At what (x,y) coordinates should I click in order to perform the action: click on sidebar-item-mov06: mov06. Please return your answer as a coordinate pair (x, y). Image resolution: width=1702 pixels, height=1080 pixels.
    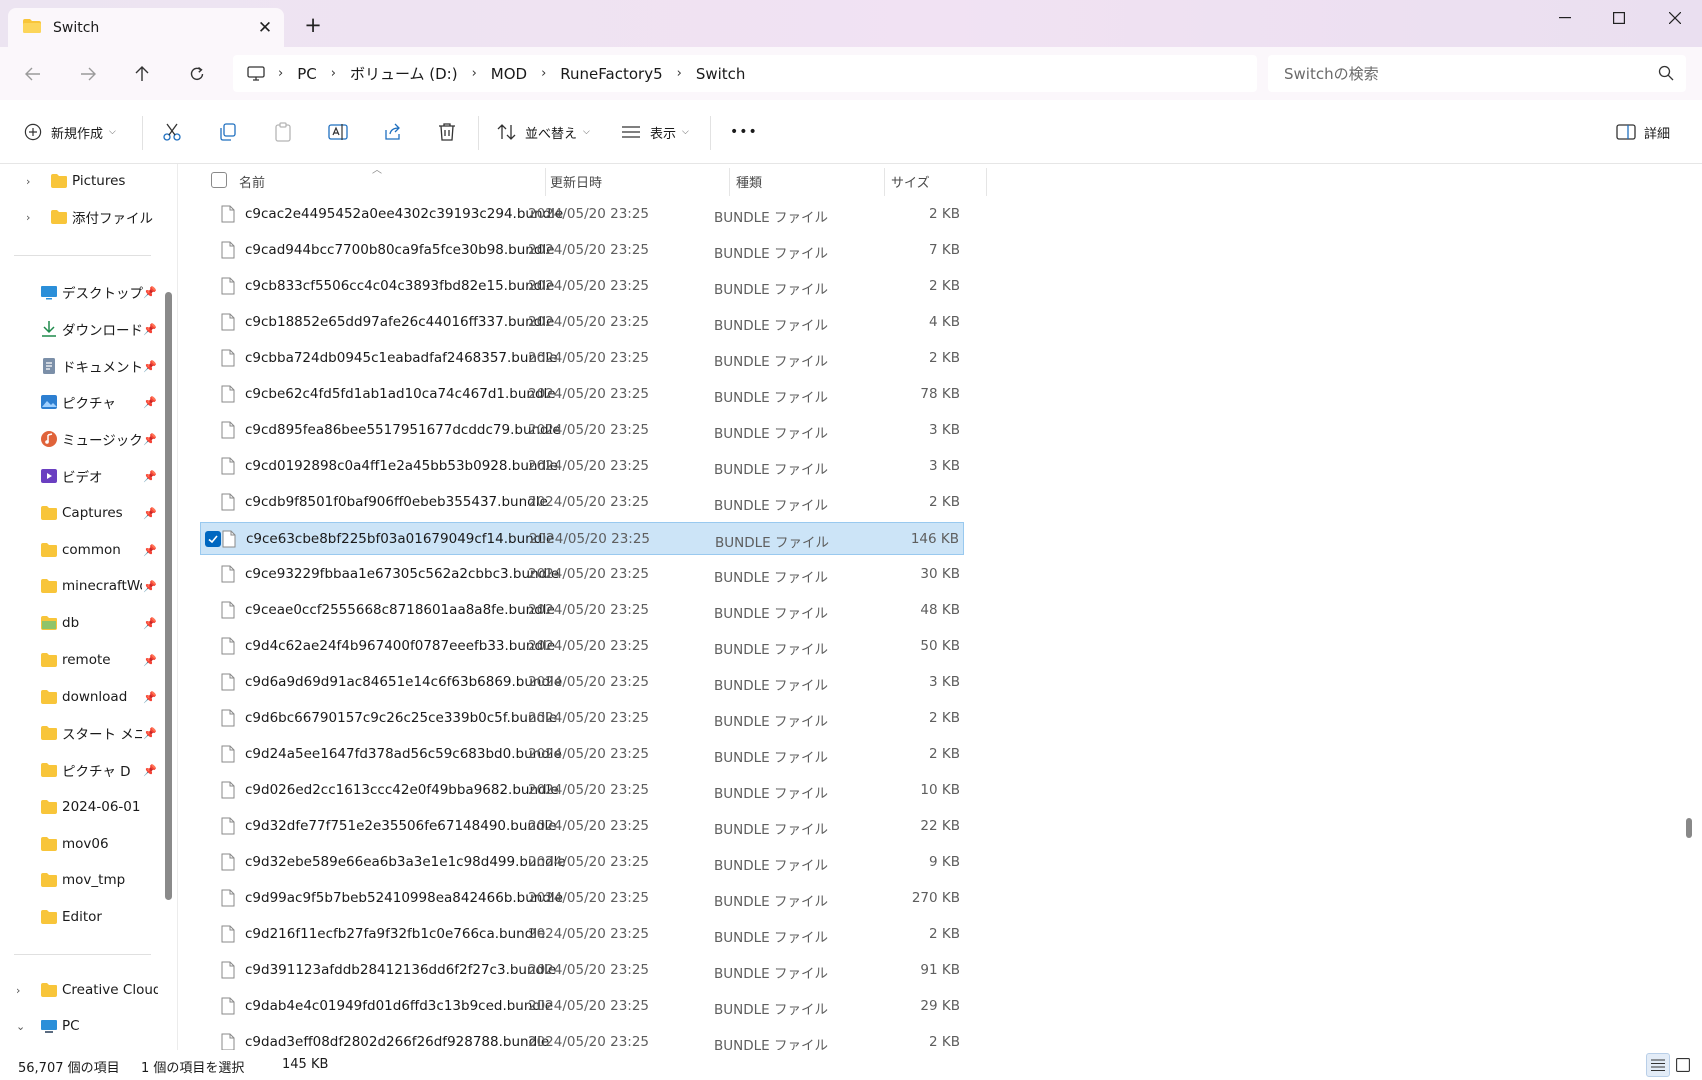
    Looking at the image, I should click on (80, 844).